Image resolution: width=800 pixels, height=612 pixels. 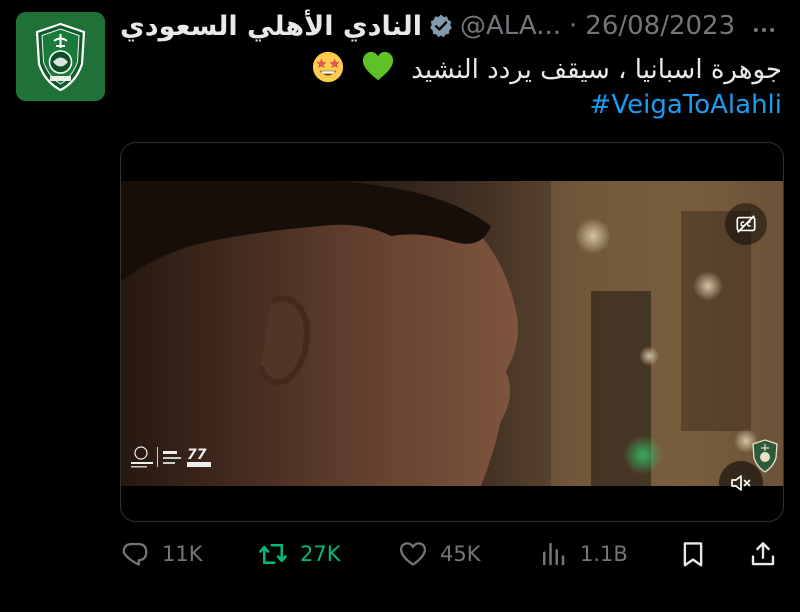 I want to click on sponsor-logo: 77, so click(x=176, y=457).